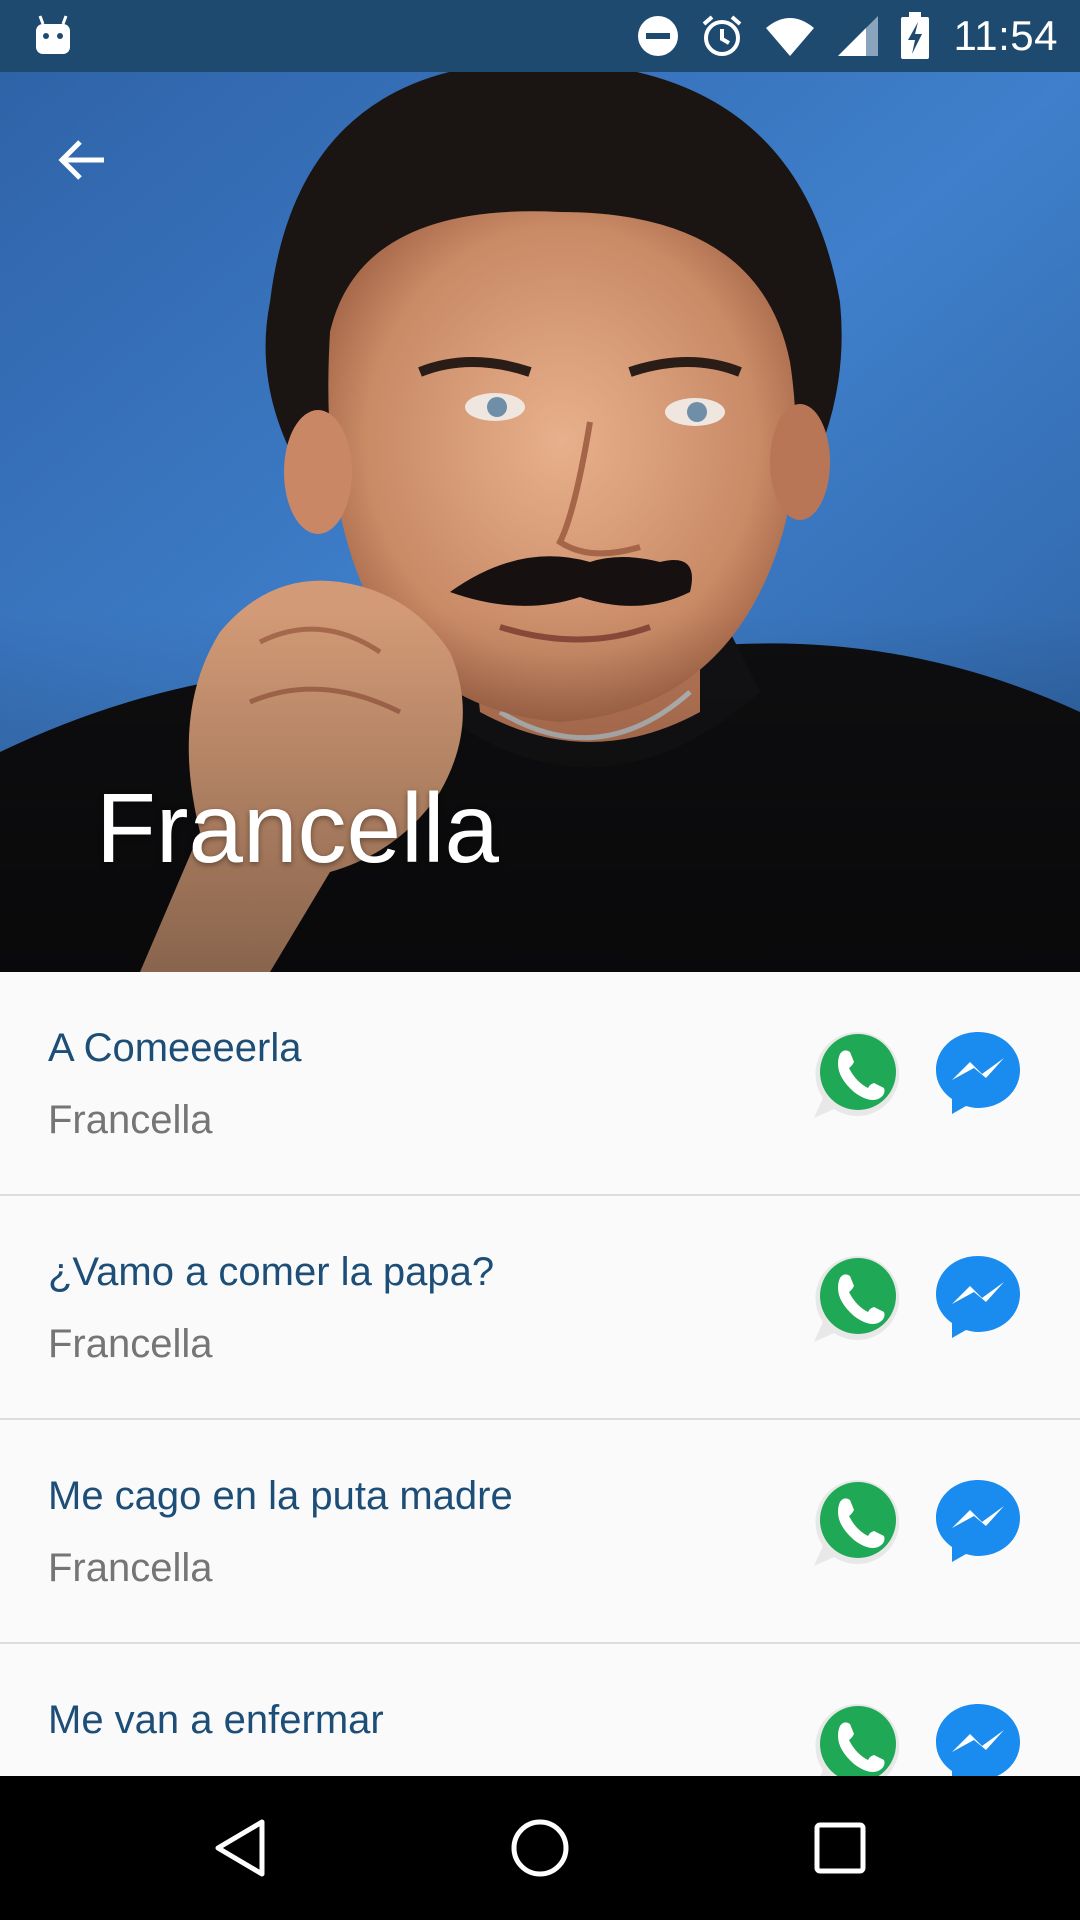  I want to click on nav-recents-button, so click(840, 1848).